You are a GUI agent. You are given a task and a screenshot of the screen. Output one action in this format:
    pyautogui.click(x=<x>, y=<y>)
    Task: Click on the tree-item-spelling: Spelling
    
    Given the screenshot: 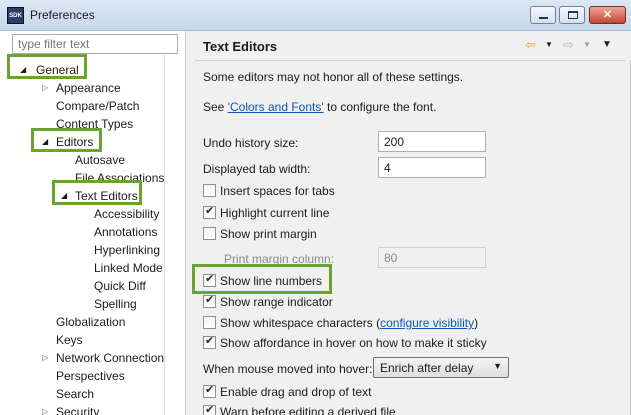 What is the action you would take?
    pyautogui.click(x=115, y=304)
    